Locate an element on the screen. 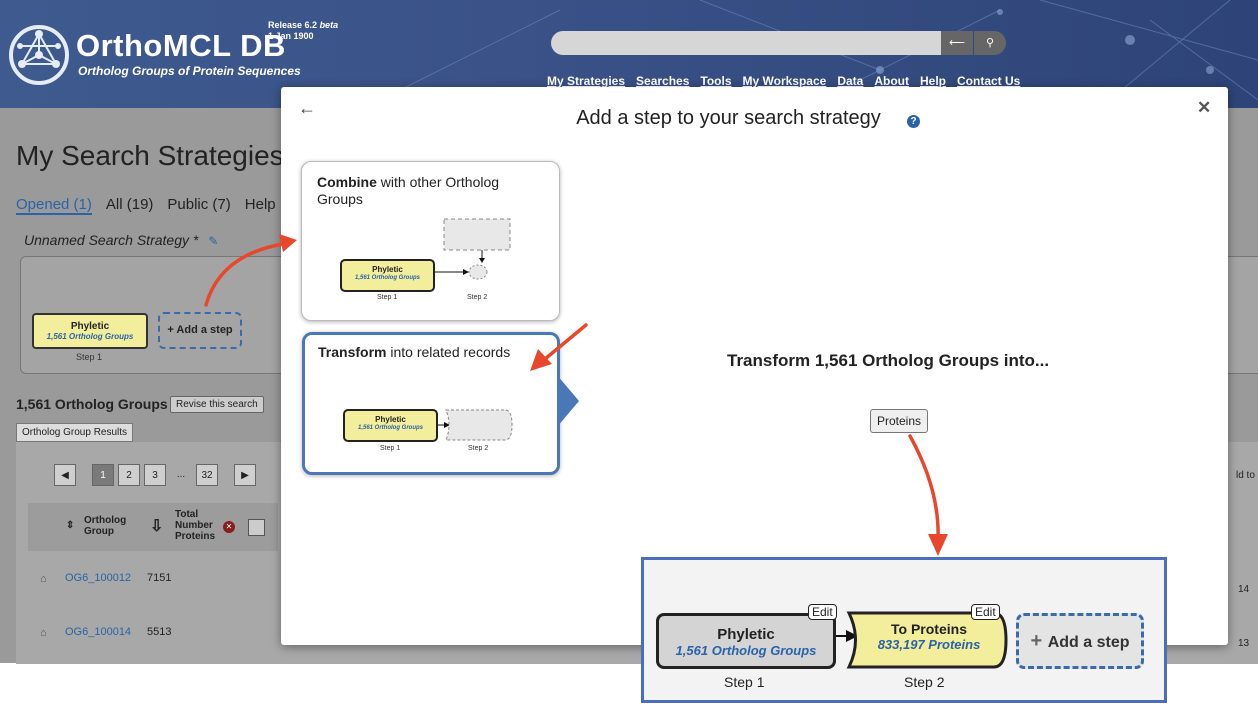 The image size is (1258, 708). add-step-label: Add a step is located at coordinates (204, 330).